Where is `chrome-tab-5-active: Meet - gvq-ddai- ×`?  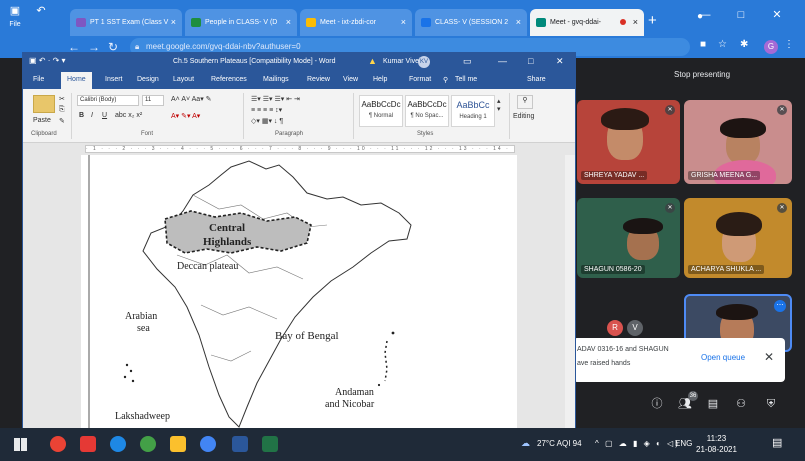 chrome-tab-5-active: Meet - gvq-ddai- × is located at coordinates (587, 22).